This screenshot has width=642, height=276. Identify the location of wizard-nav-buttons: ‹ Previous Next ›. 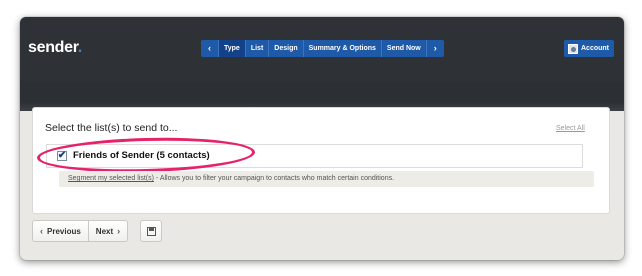
(80, 231).